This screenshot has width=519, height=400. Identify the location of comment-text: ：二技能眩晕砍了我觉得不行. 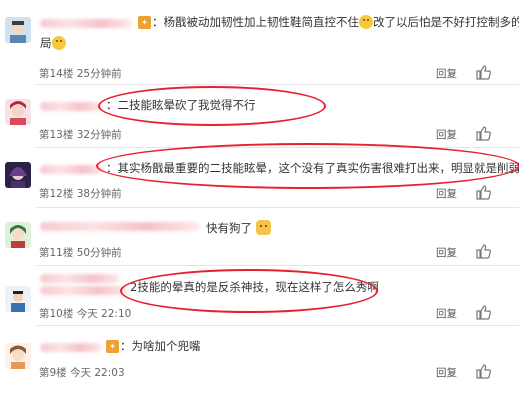
(181, 105).